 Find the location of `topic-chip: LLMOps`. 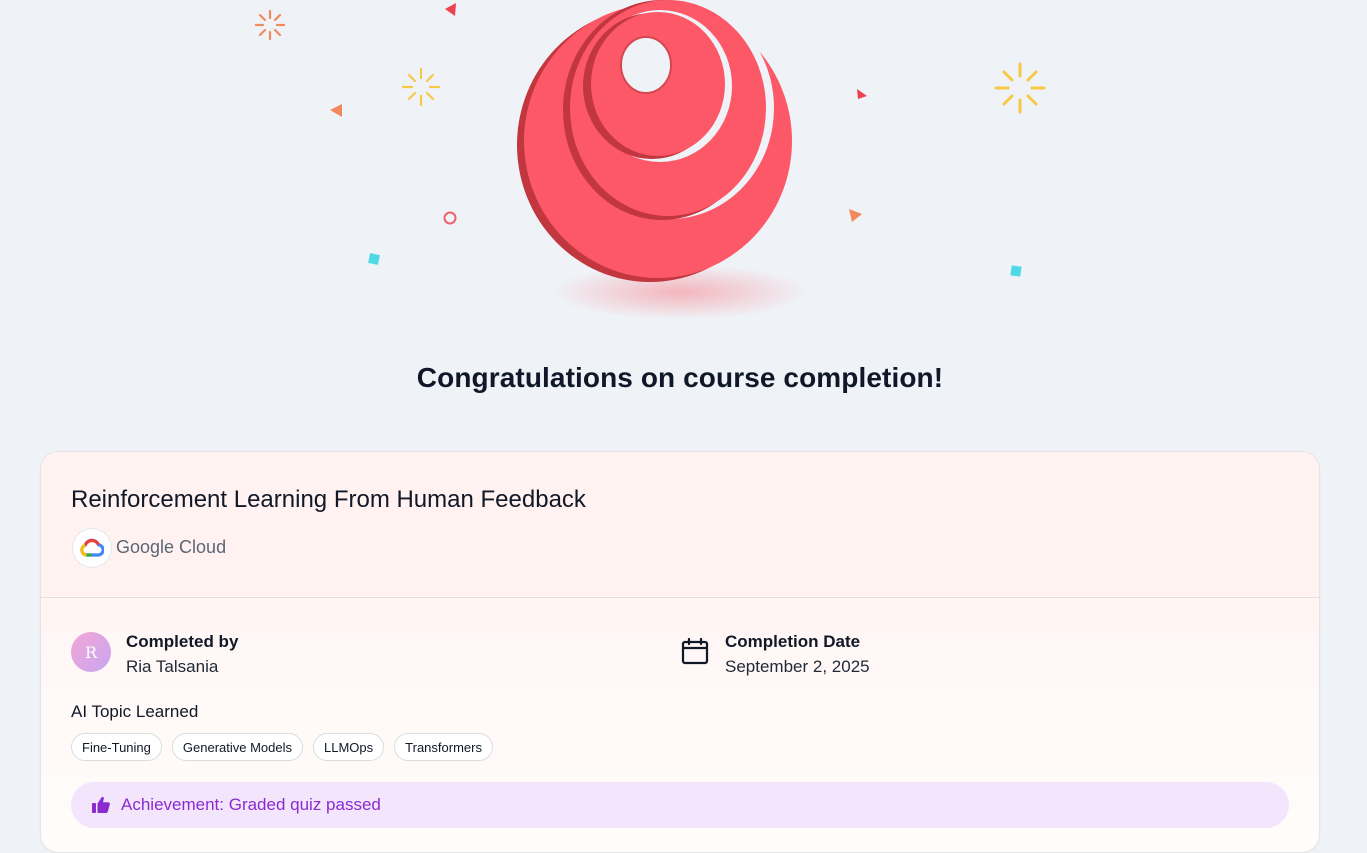

topic-chip: LLMOps is located at coordinates (349, 747).